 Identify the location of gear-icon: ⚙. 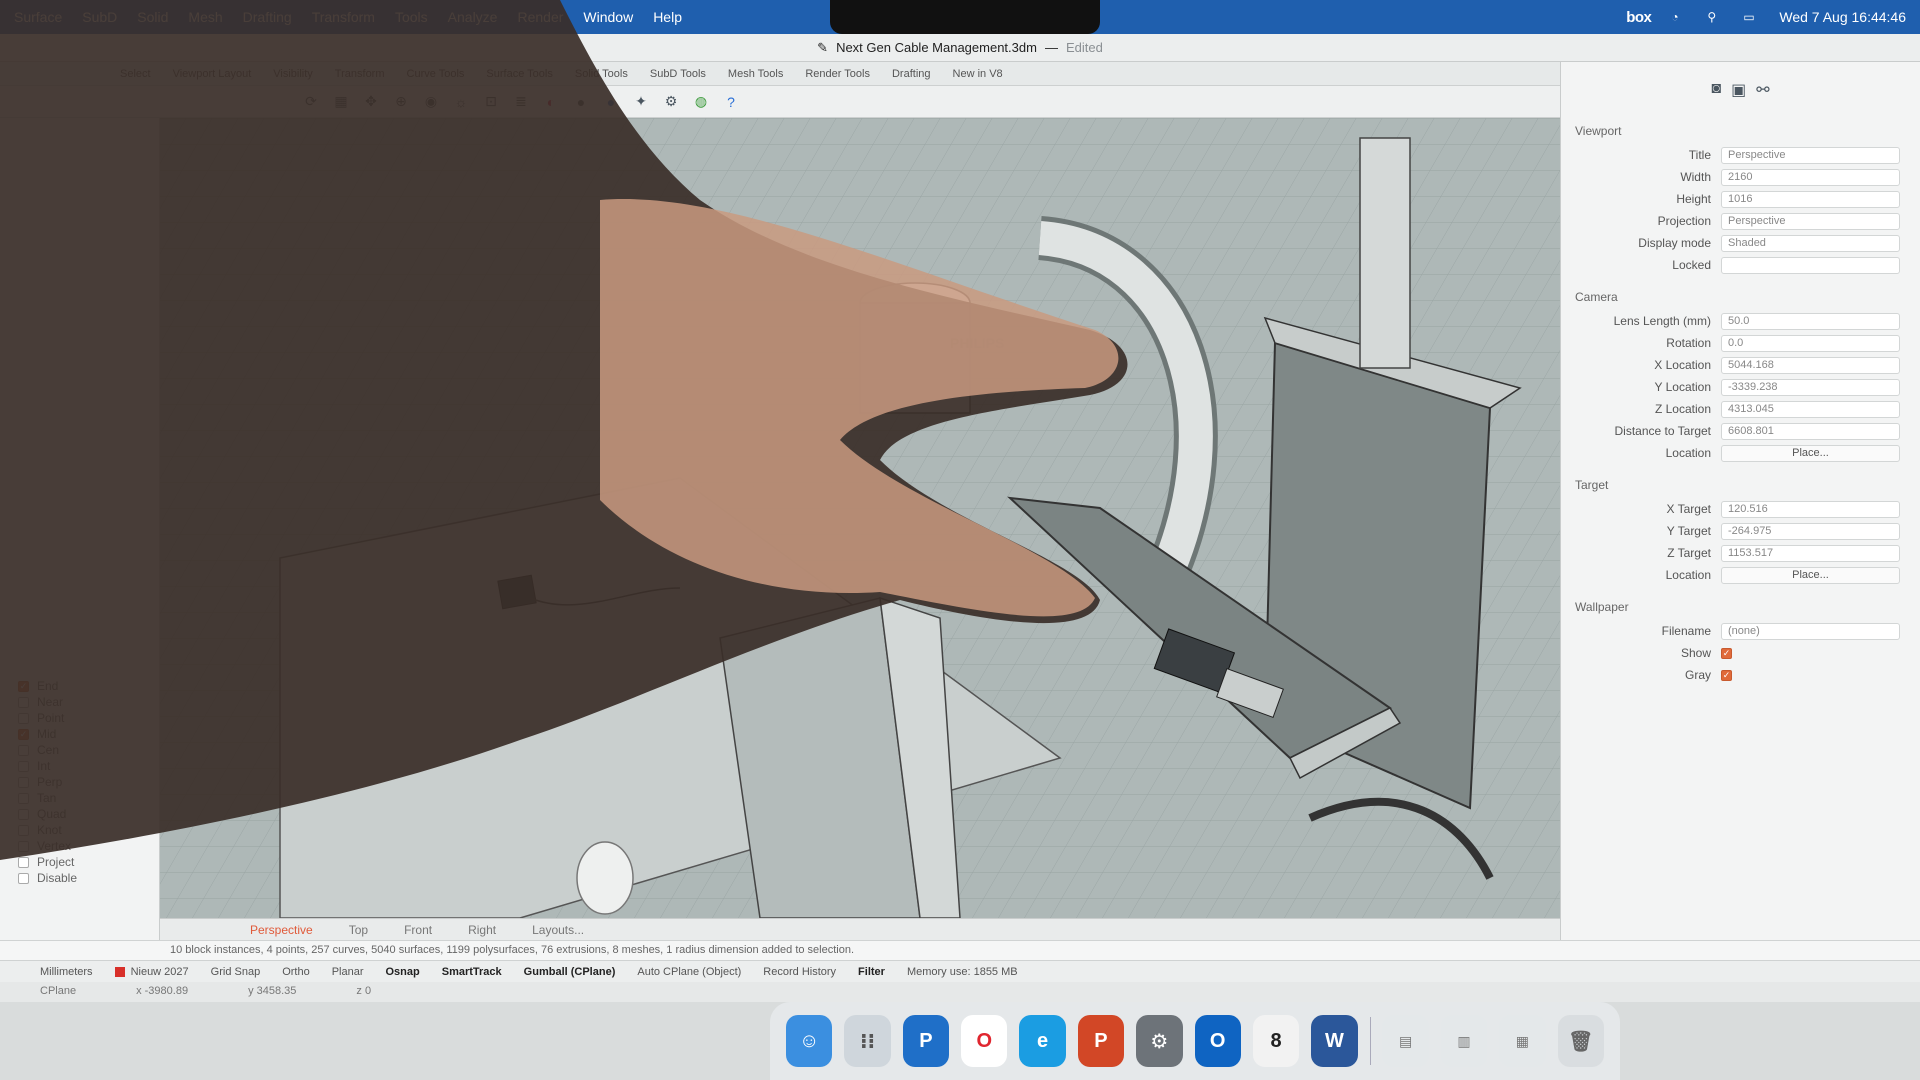
(671, 102).